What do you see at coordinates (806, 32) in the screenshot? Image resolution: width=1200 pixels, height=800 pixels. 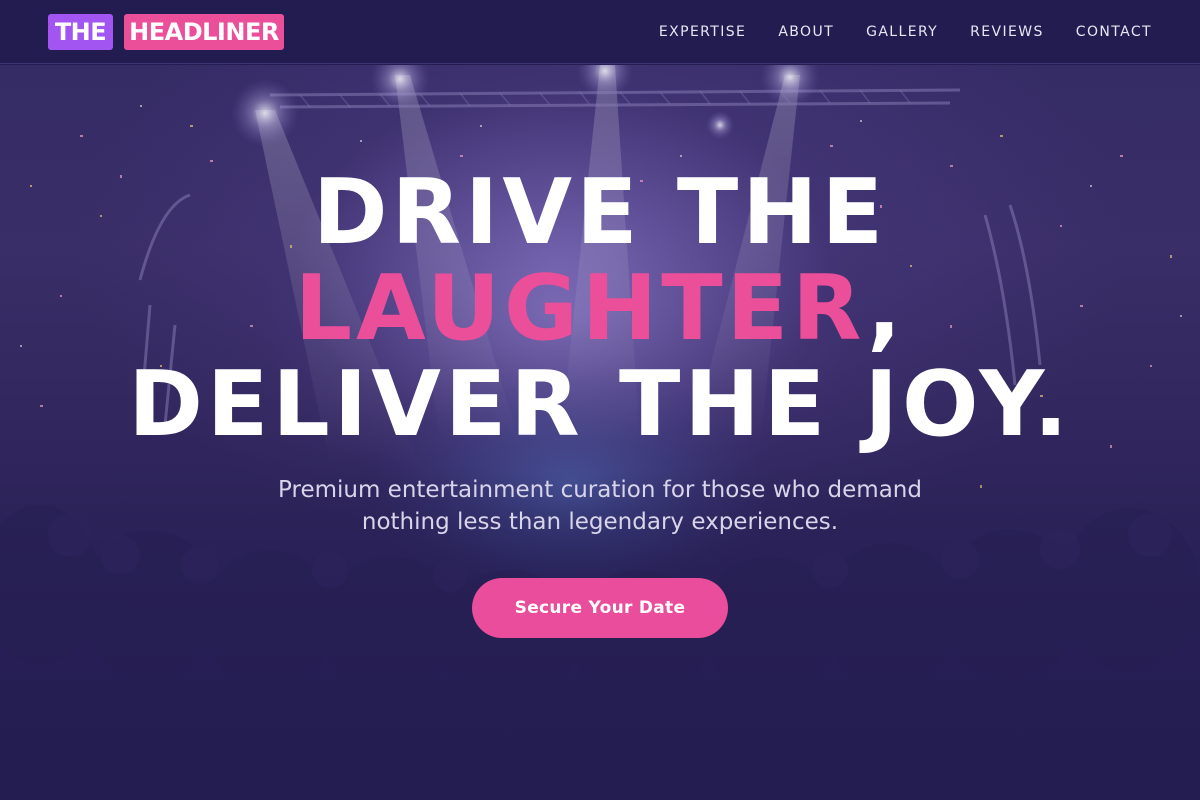 I see `nav-link-about: ABOUT` at bounding box center [806, 32].